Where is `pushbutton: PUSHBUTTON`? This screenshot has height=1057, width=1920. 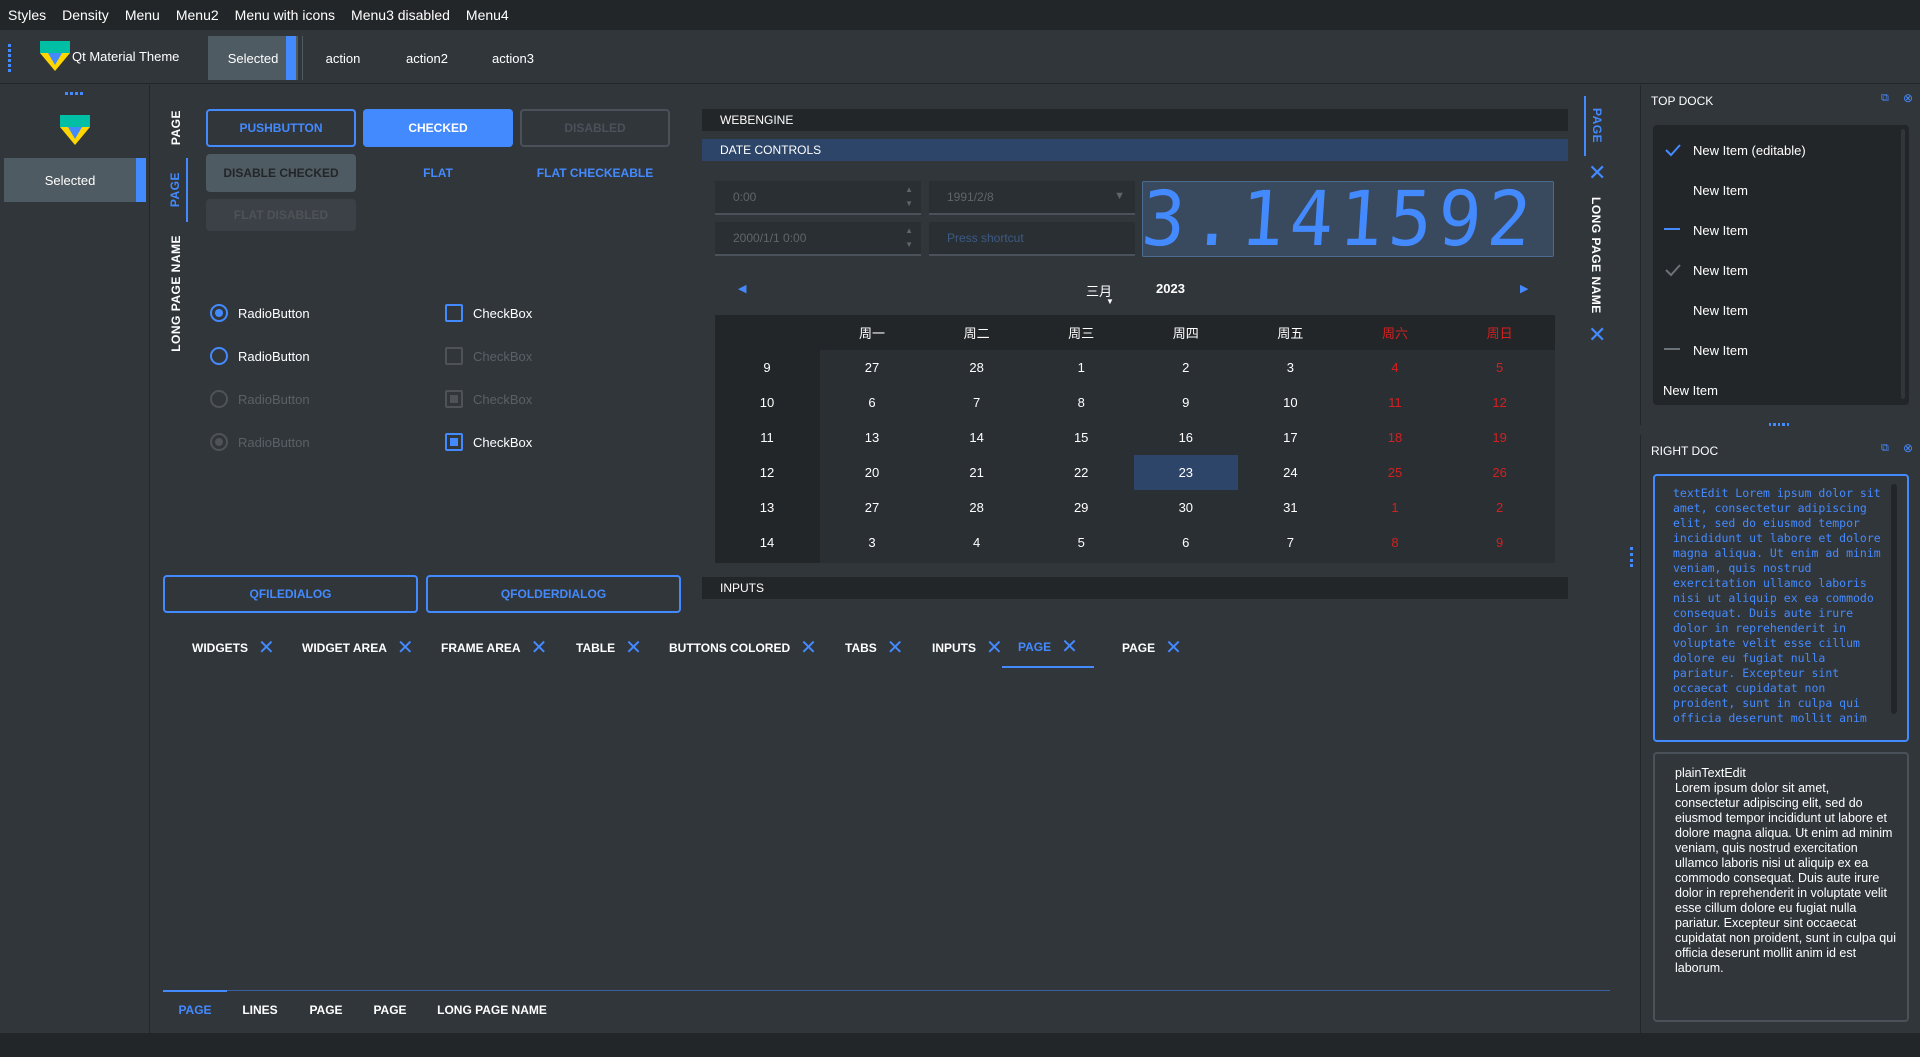 pushbutton: PUSHBUTTON is located at coordinates (281, 128).